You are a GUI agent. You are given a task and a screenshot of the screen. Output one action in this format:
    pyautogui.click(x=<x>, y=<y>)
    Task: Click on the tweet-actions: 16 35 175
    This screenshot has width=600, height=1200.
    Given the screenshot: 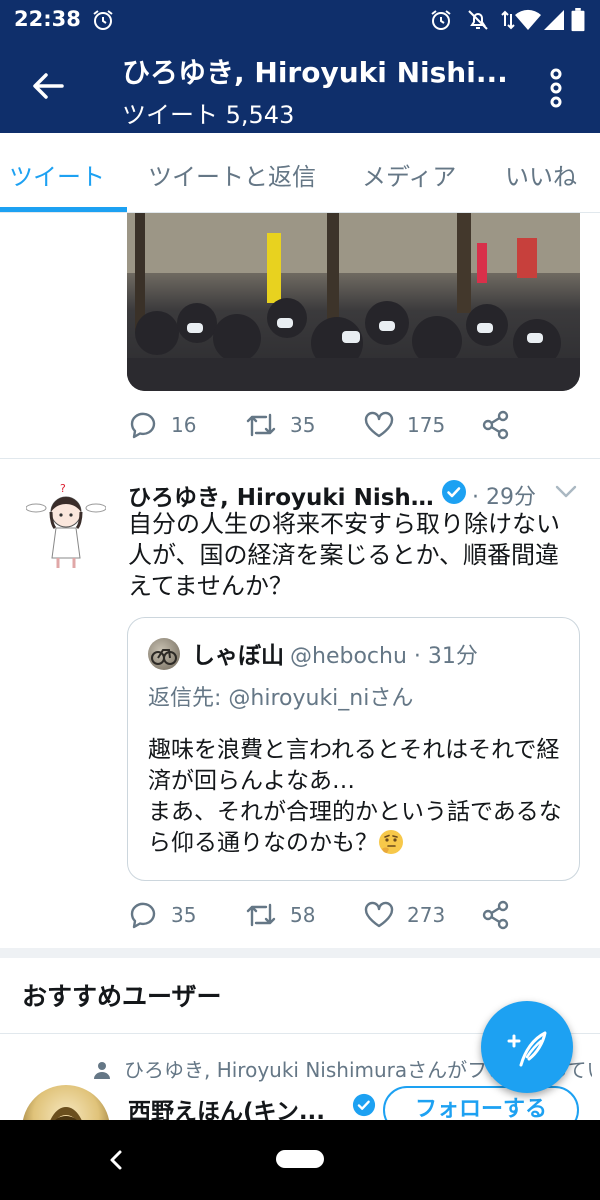 What is the action you would take?
    pyautogui.click(x=337, y=425)
    